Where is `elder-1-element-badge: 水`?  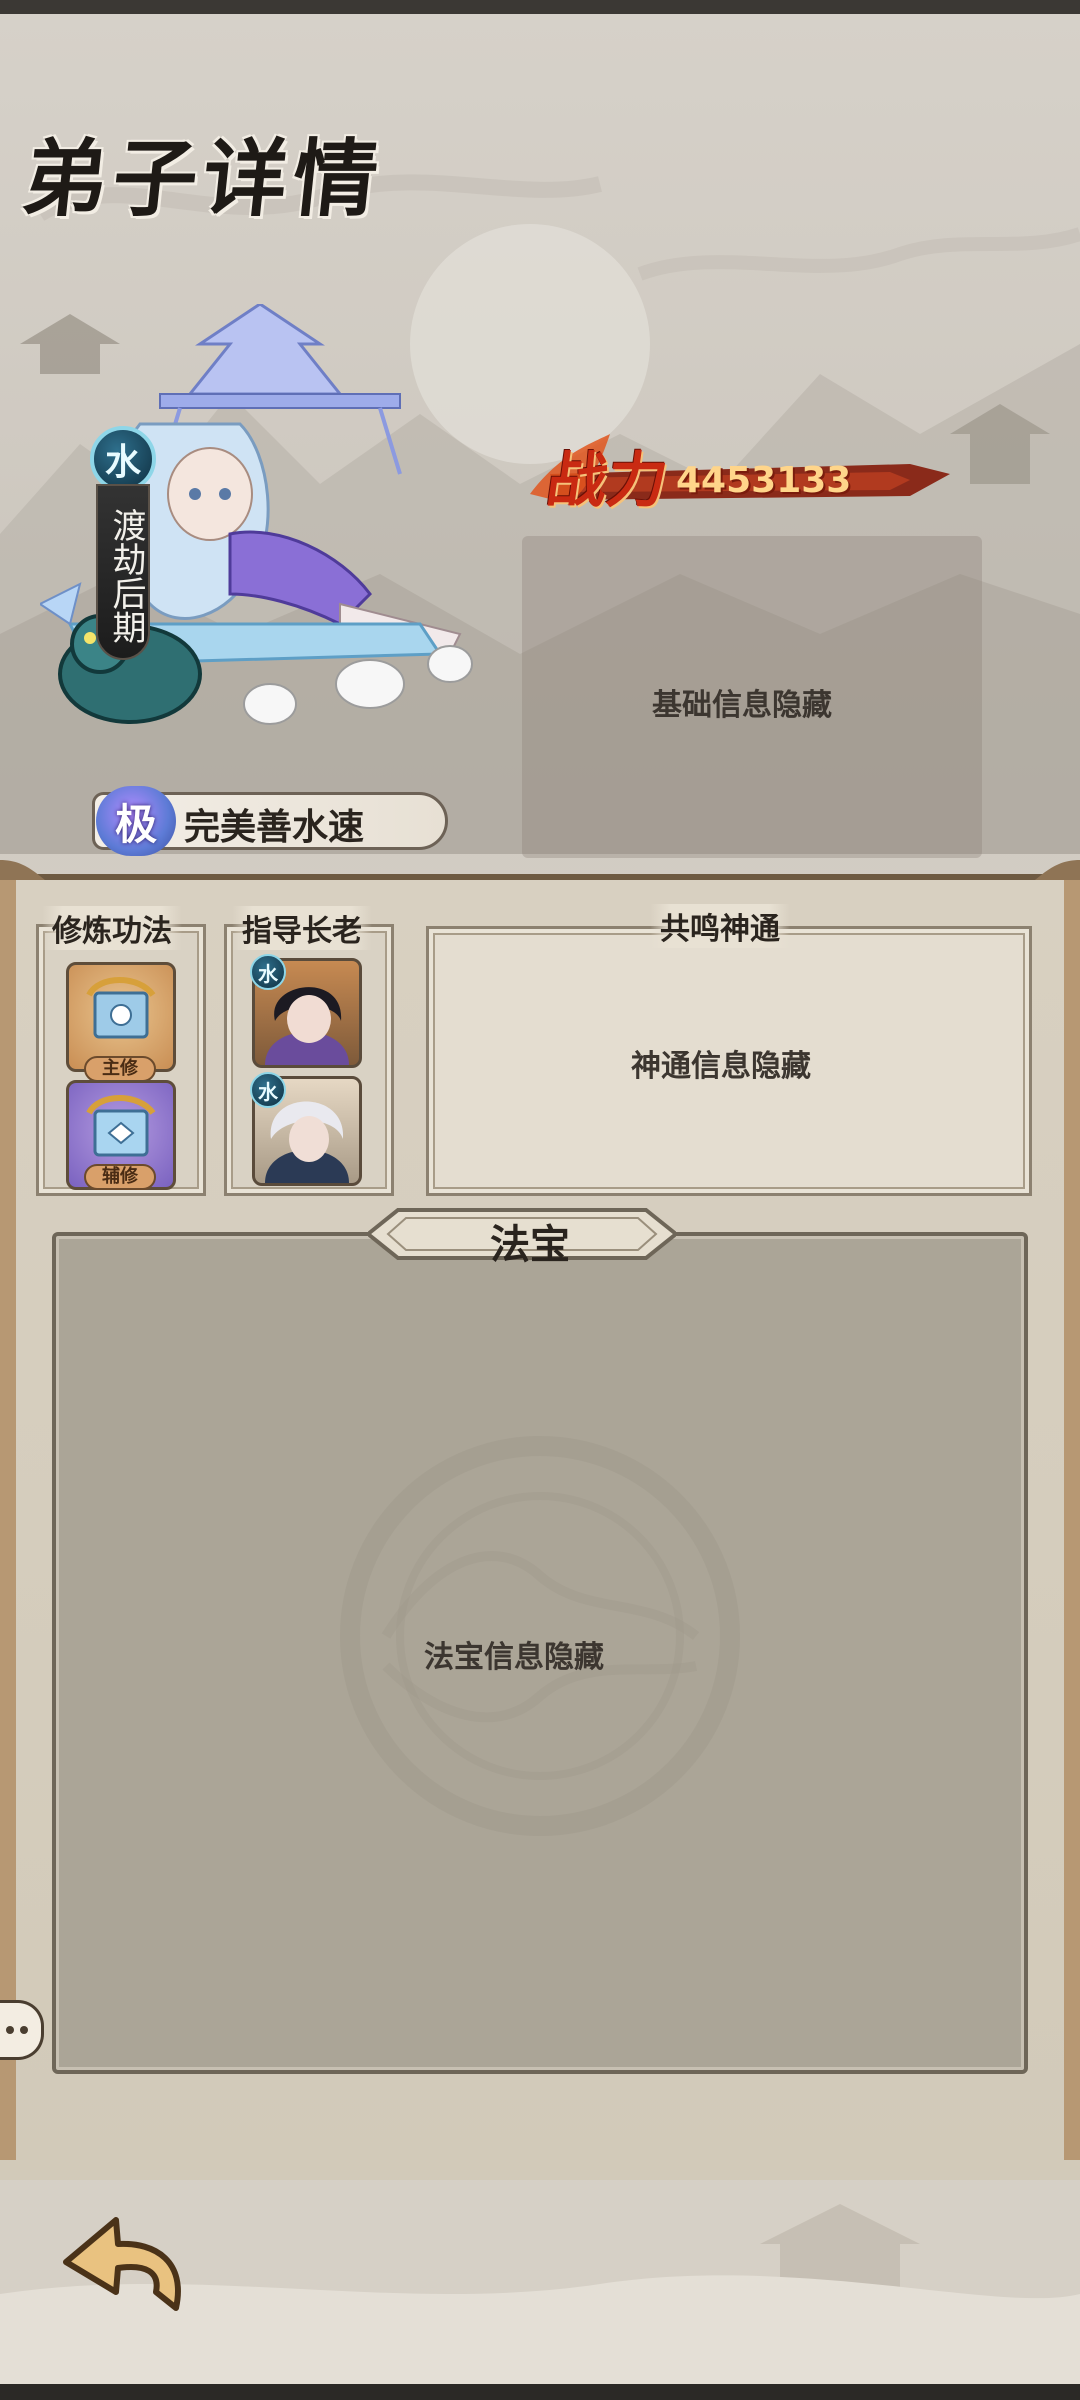
elder-1-element-badge: 水 is located at coordinates (268, 972).